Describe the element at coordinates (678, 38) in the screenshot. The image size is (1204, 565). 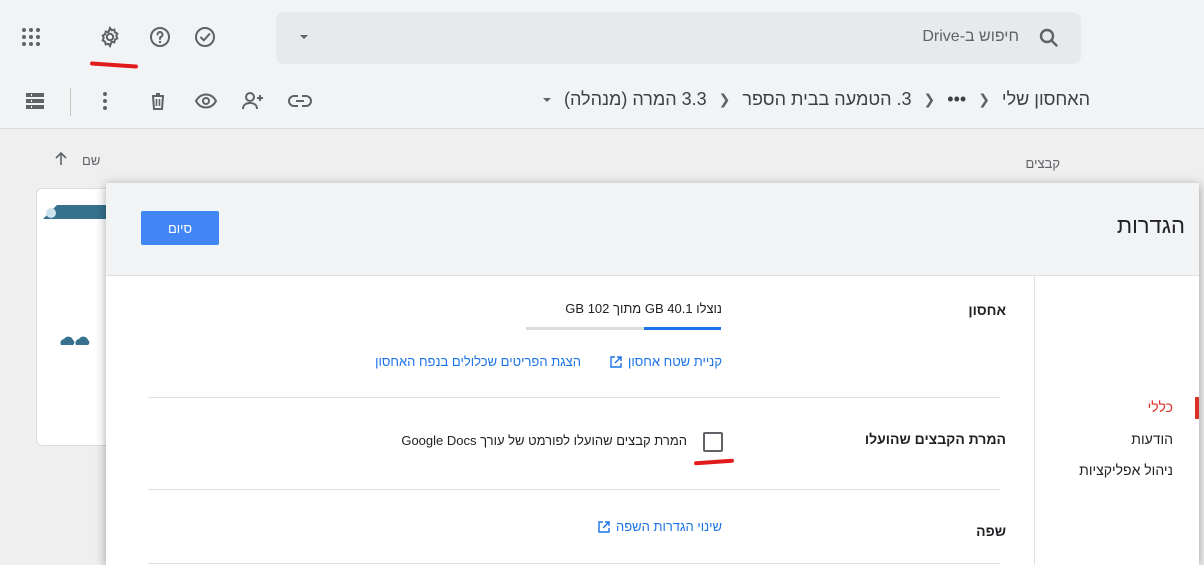
I see `search-box: חיפוש ב-Drive` at that location.